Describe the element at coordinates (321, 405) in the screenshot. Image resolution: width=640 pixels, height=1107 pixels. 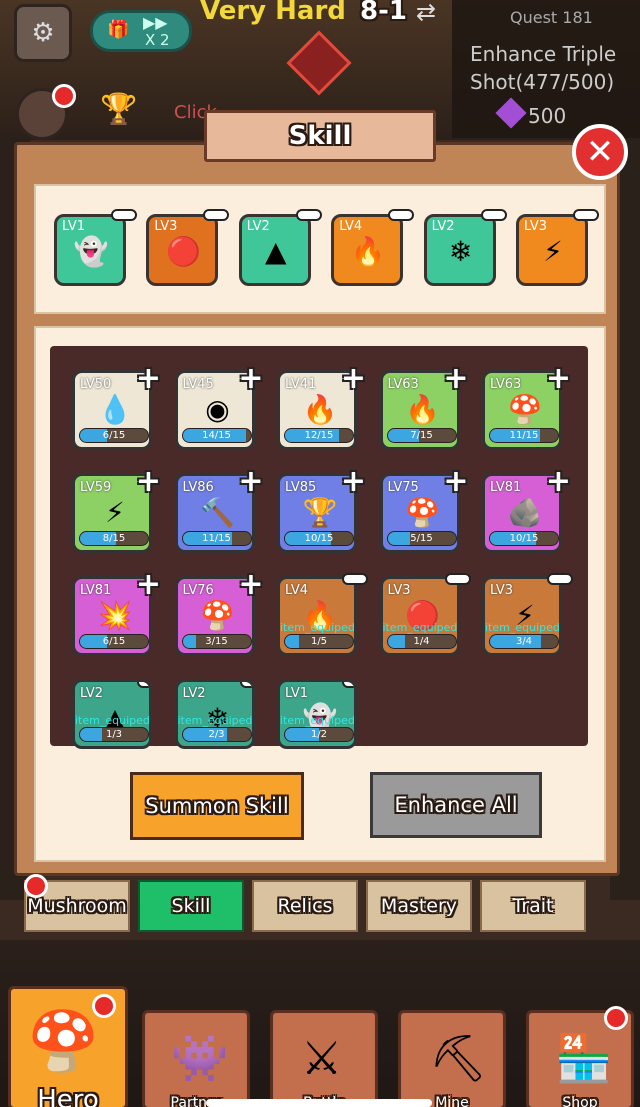
I see `skill-card: LV41 🔥 12/15 +` at that location.